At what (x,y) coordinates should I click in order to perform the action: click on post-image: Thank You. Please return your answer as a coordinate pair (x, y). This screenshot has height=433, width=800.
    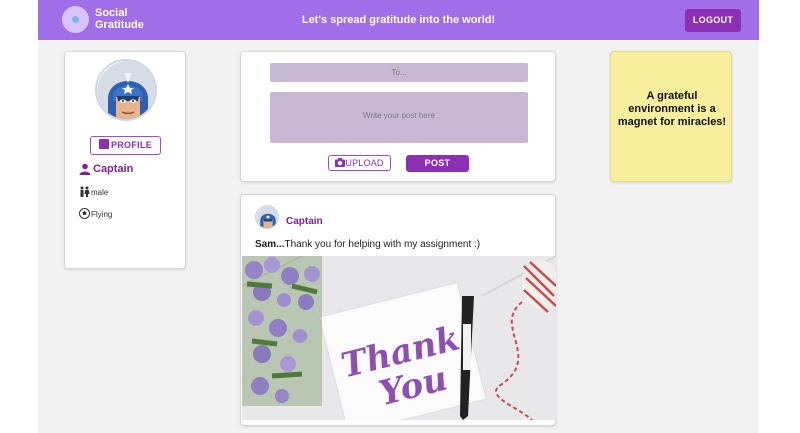
    Looking at the image, I should click on (399, 338).